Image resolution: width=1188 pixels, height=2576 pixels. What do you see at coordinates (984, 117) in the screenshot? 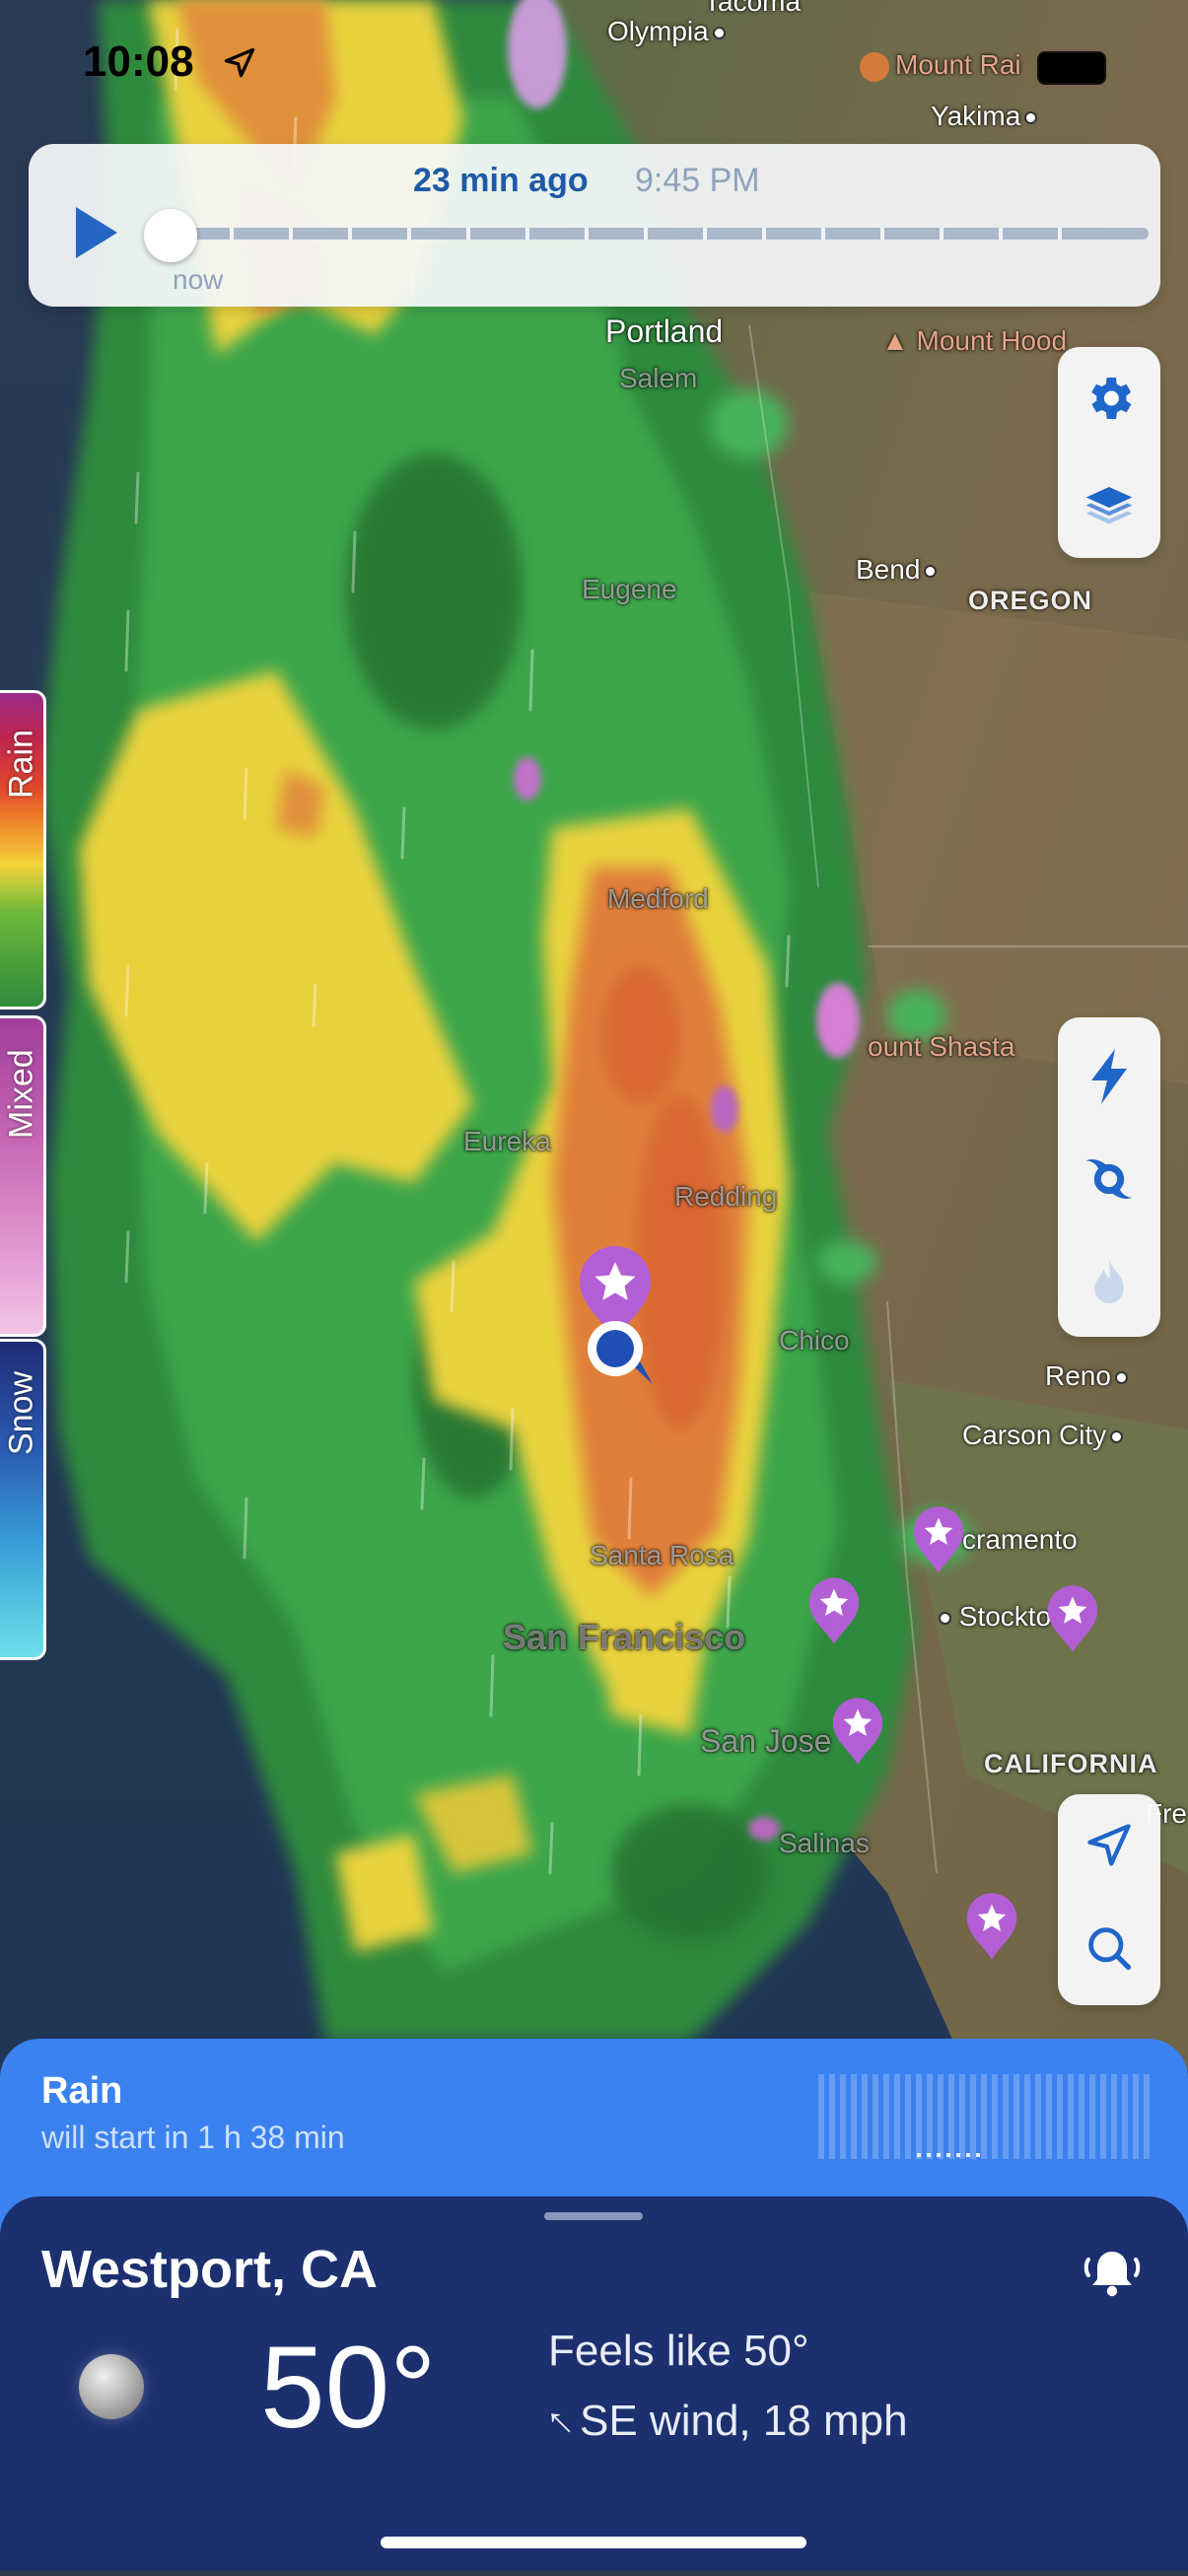
I see `map-label-yakima: Yakima` at bounding box center [984, 117].